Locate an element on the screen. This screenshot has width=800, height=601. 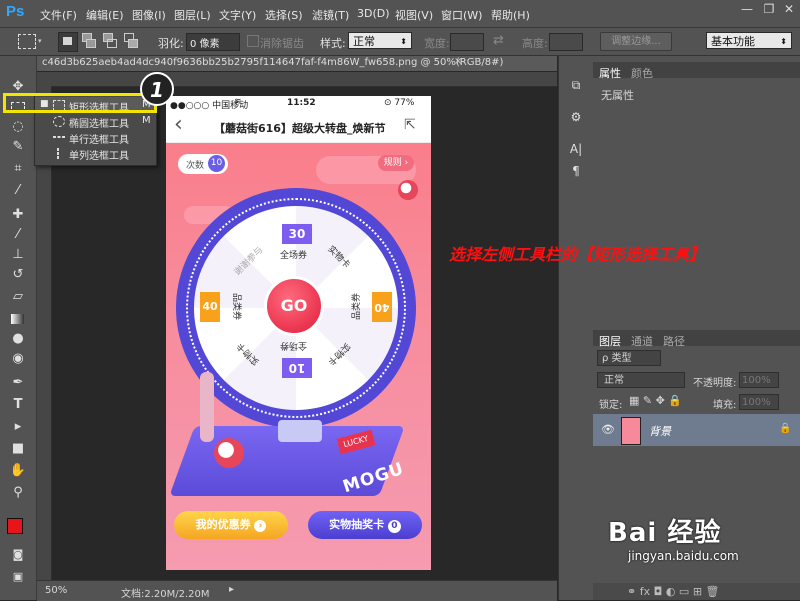
restore-button: ❐ is located at coordinates (769, 9).